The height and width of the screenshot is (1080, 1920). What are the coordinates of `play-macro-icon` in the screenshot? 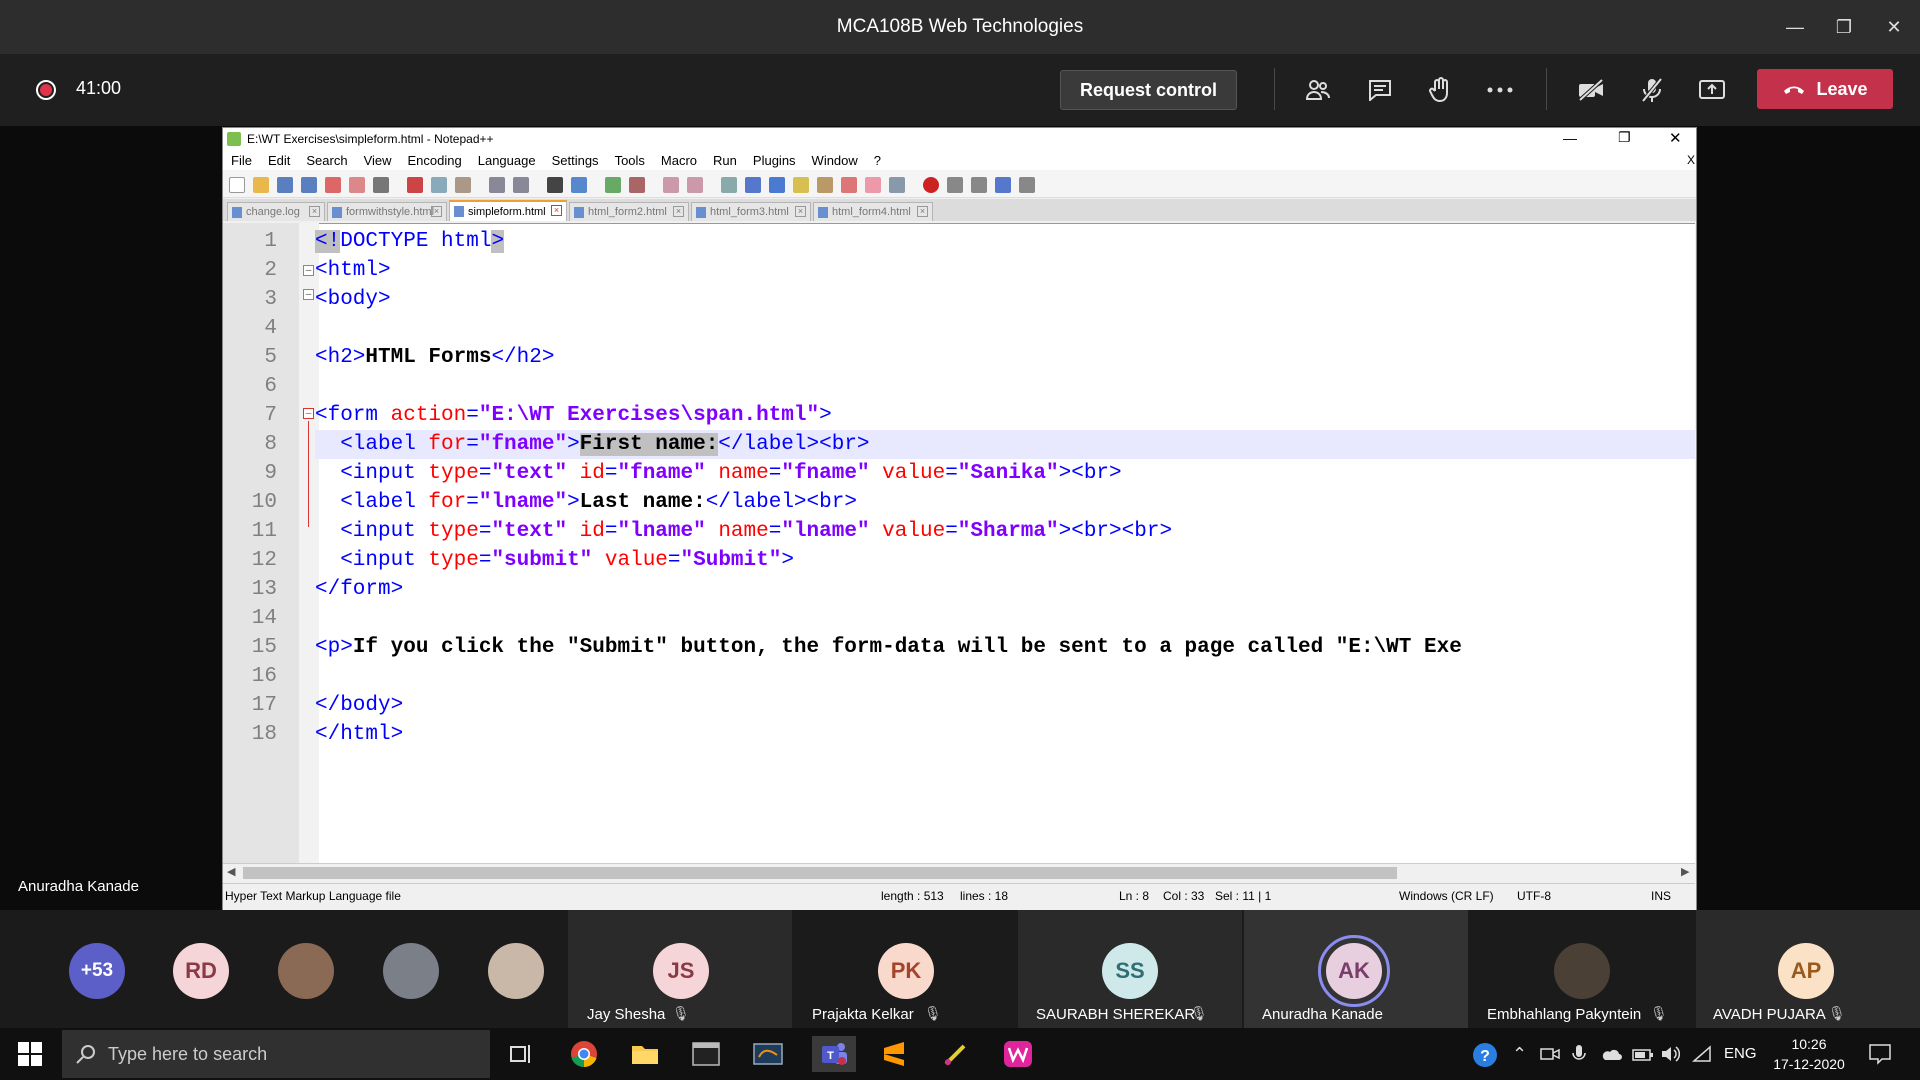 It's located at (979, 185).